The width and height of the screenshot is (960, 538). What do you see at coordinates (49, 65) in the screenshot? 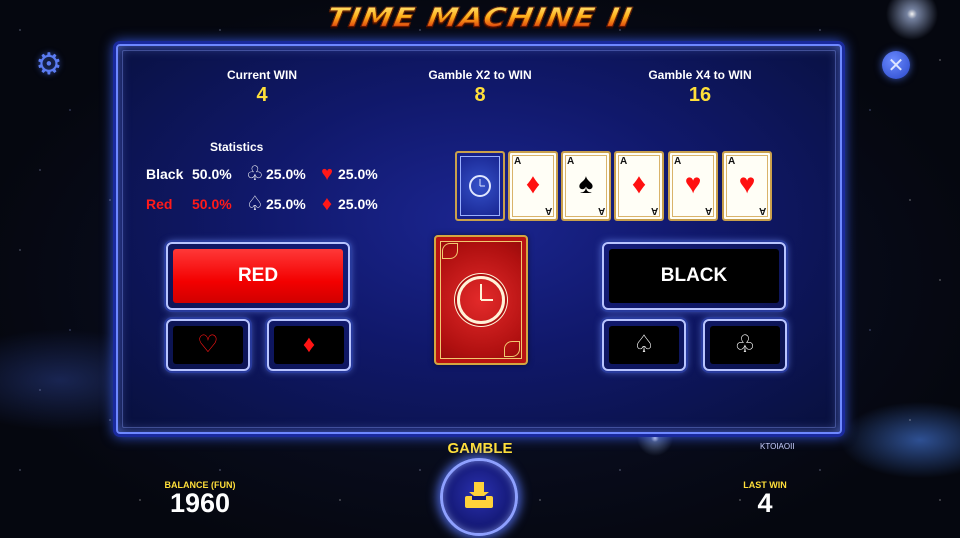
I see `gear-icon: ⚙` at bounding box center [49, 65].